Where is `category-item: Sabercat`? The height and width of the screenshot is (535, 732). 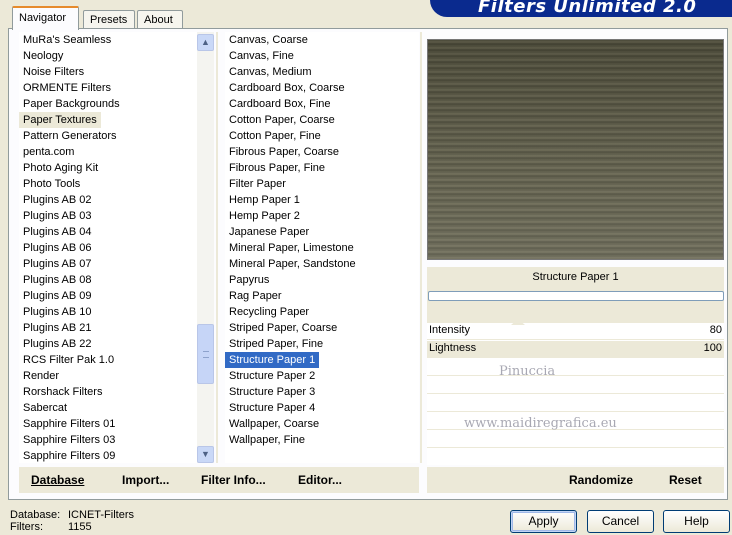 category-item: Sabercat is located at coordinates (109, 408).